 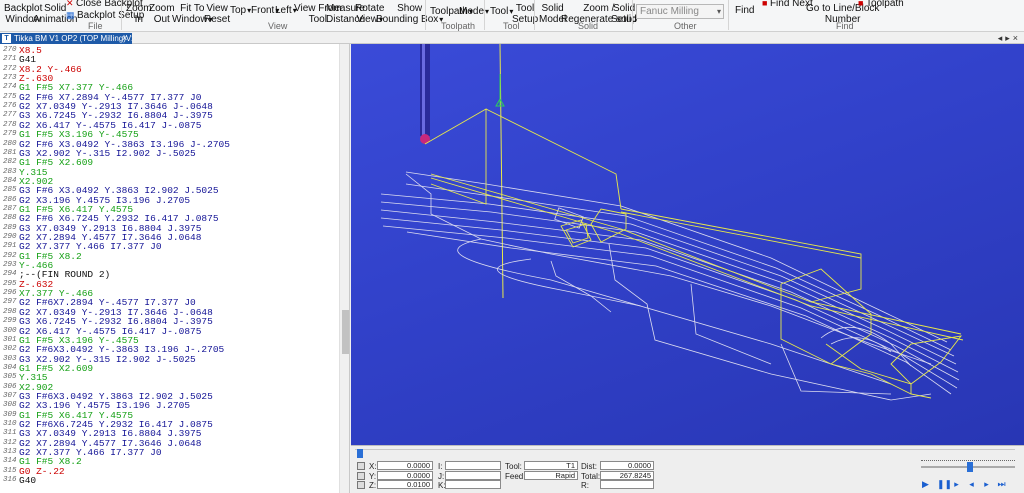 I want to click on i-label: I:, so click(x=440, y=466).